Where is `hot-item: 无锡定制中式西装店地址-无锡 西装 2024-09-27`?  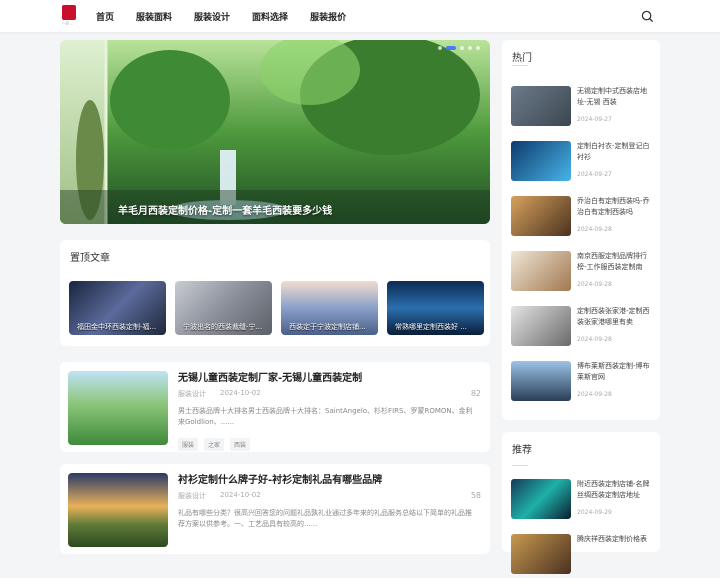 hot-item: 无锡定制中式西装店地址-无锡 西装 2024-09-27 is located at coordinates (580, 108).